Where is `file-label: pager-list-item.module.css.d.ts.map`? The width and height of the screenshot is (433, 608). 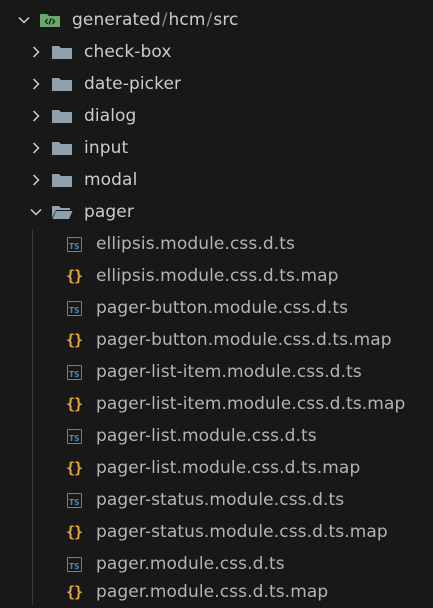
file-label: pager-list-item.module.css.d.ts.map is located at coordinates (251, 404).